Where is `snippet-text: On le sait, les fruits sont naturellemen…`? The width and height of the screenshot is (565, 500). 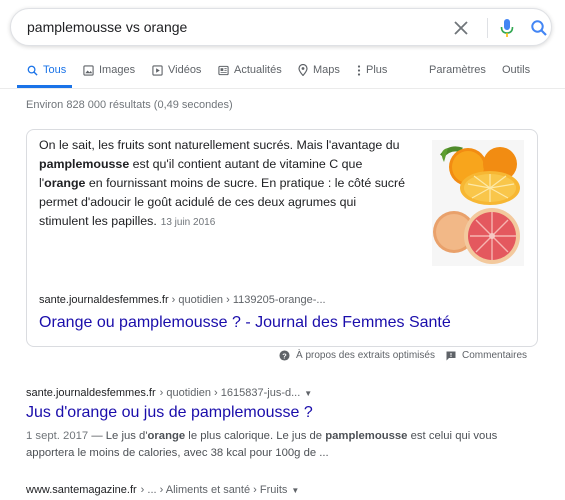
snippet-text: On le sait, les fruits sont naturellemen… is located at coordinates (224, 184).